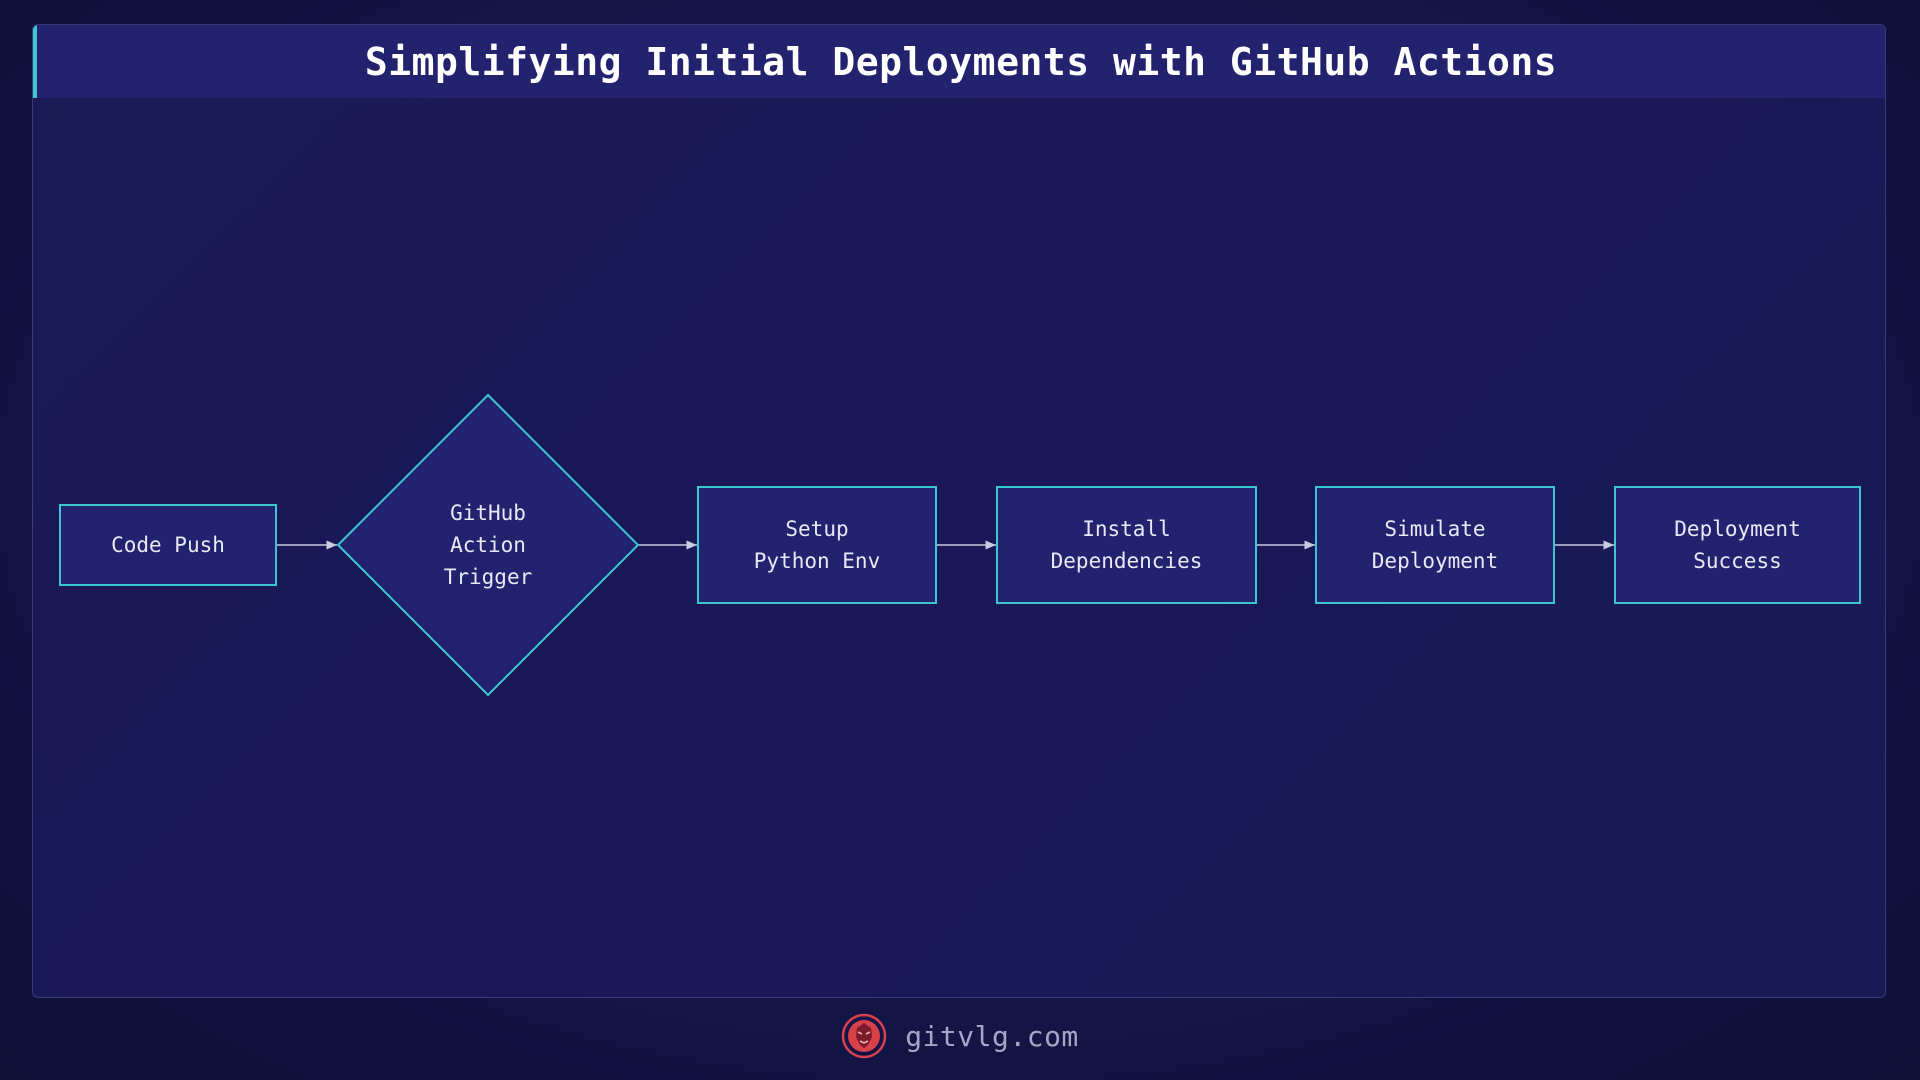 The image size is (1920, 1080). What do you see at coordinates (1434, 529) in the screenshot?
I see `node-label-line: Simulate` at bounding box center [1434, 529].